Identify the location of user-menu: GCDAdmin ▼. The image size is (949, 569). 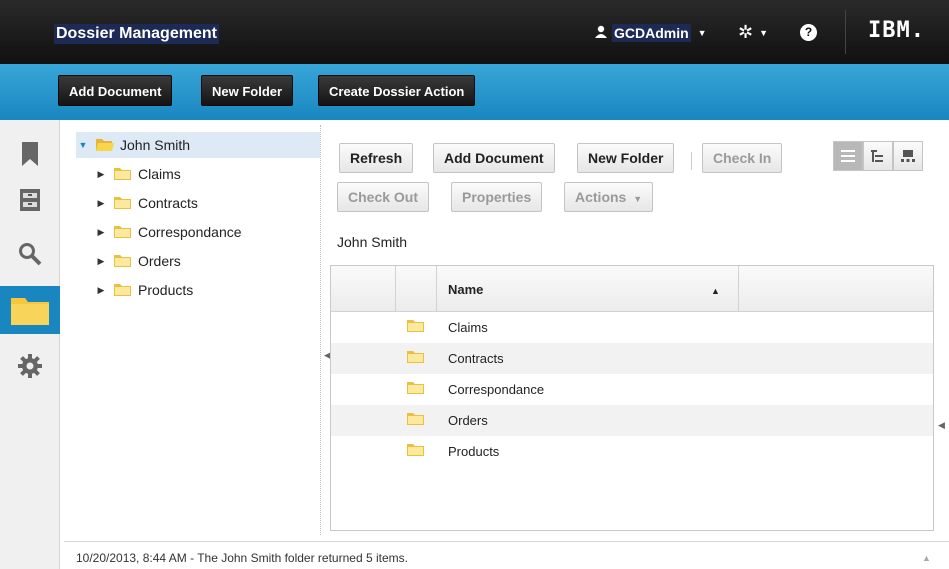
(650, 33).